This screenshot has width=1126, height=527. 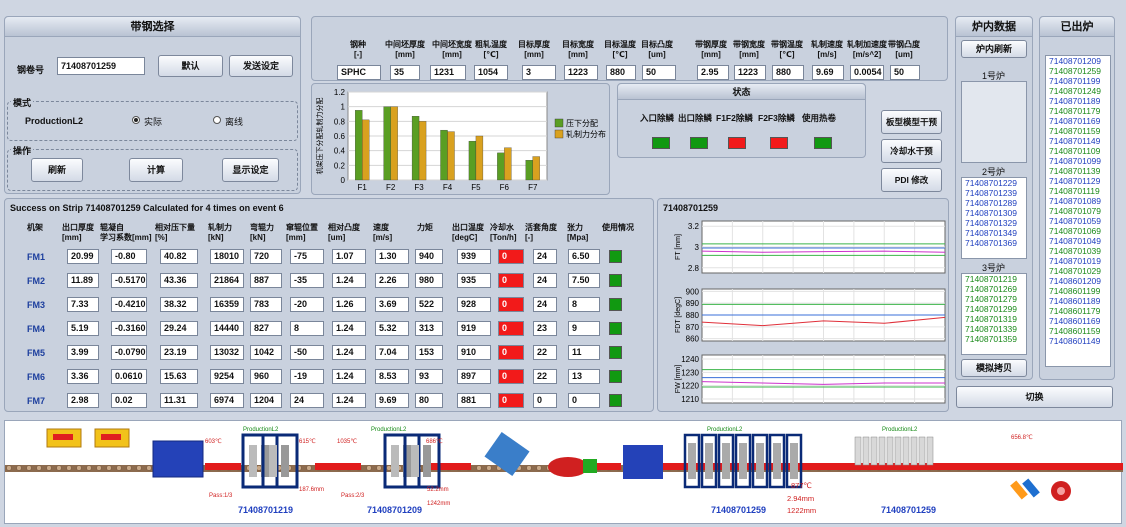 I want to click on param-value-field: 50, so click(x=905, y=72).